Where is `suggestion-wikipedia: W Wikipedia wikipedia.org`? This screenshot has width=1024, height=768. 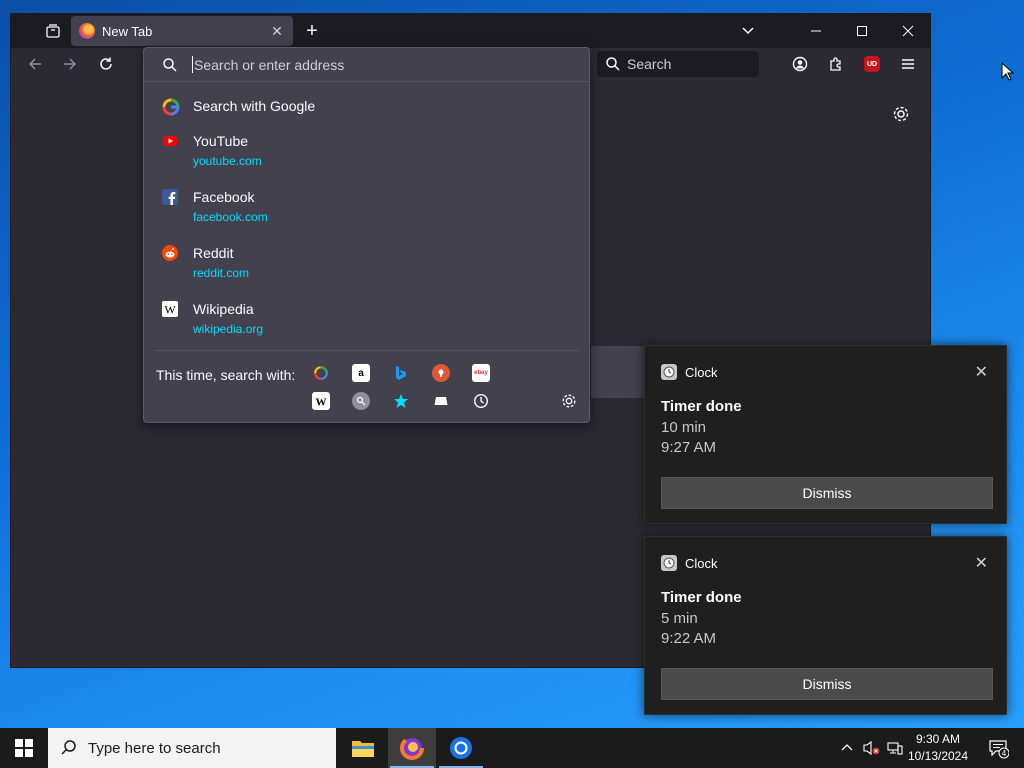
suggestion-wikipedia: W Wikipedia wikipedia.org is located at coordinates (366, 324).